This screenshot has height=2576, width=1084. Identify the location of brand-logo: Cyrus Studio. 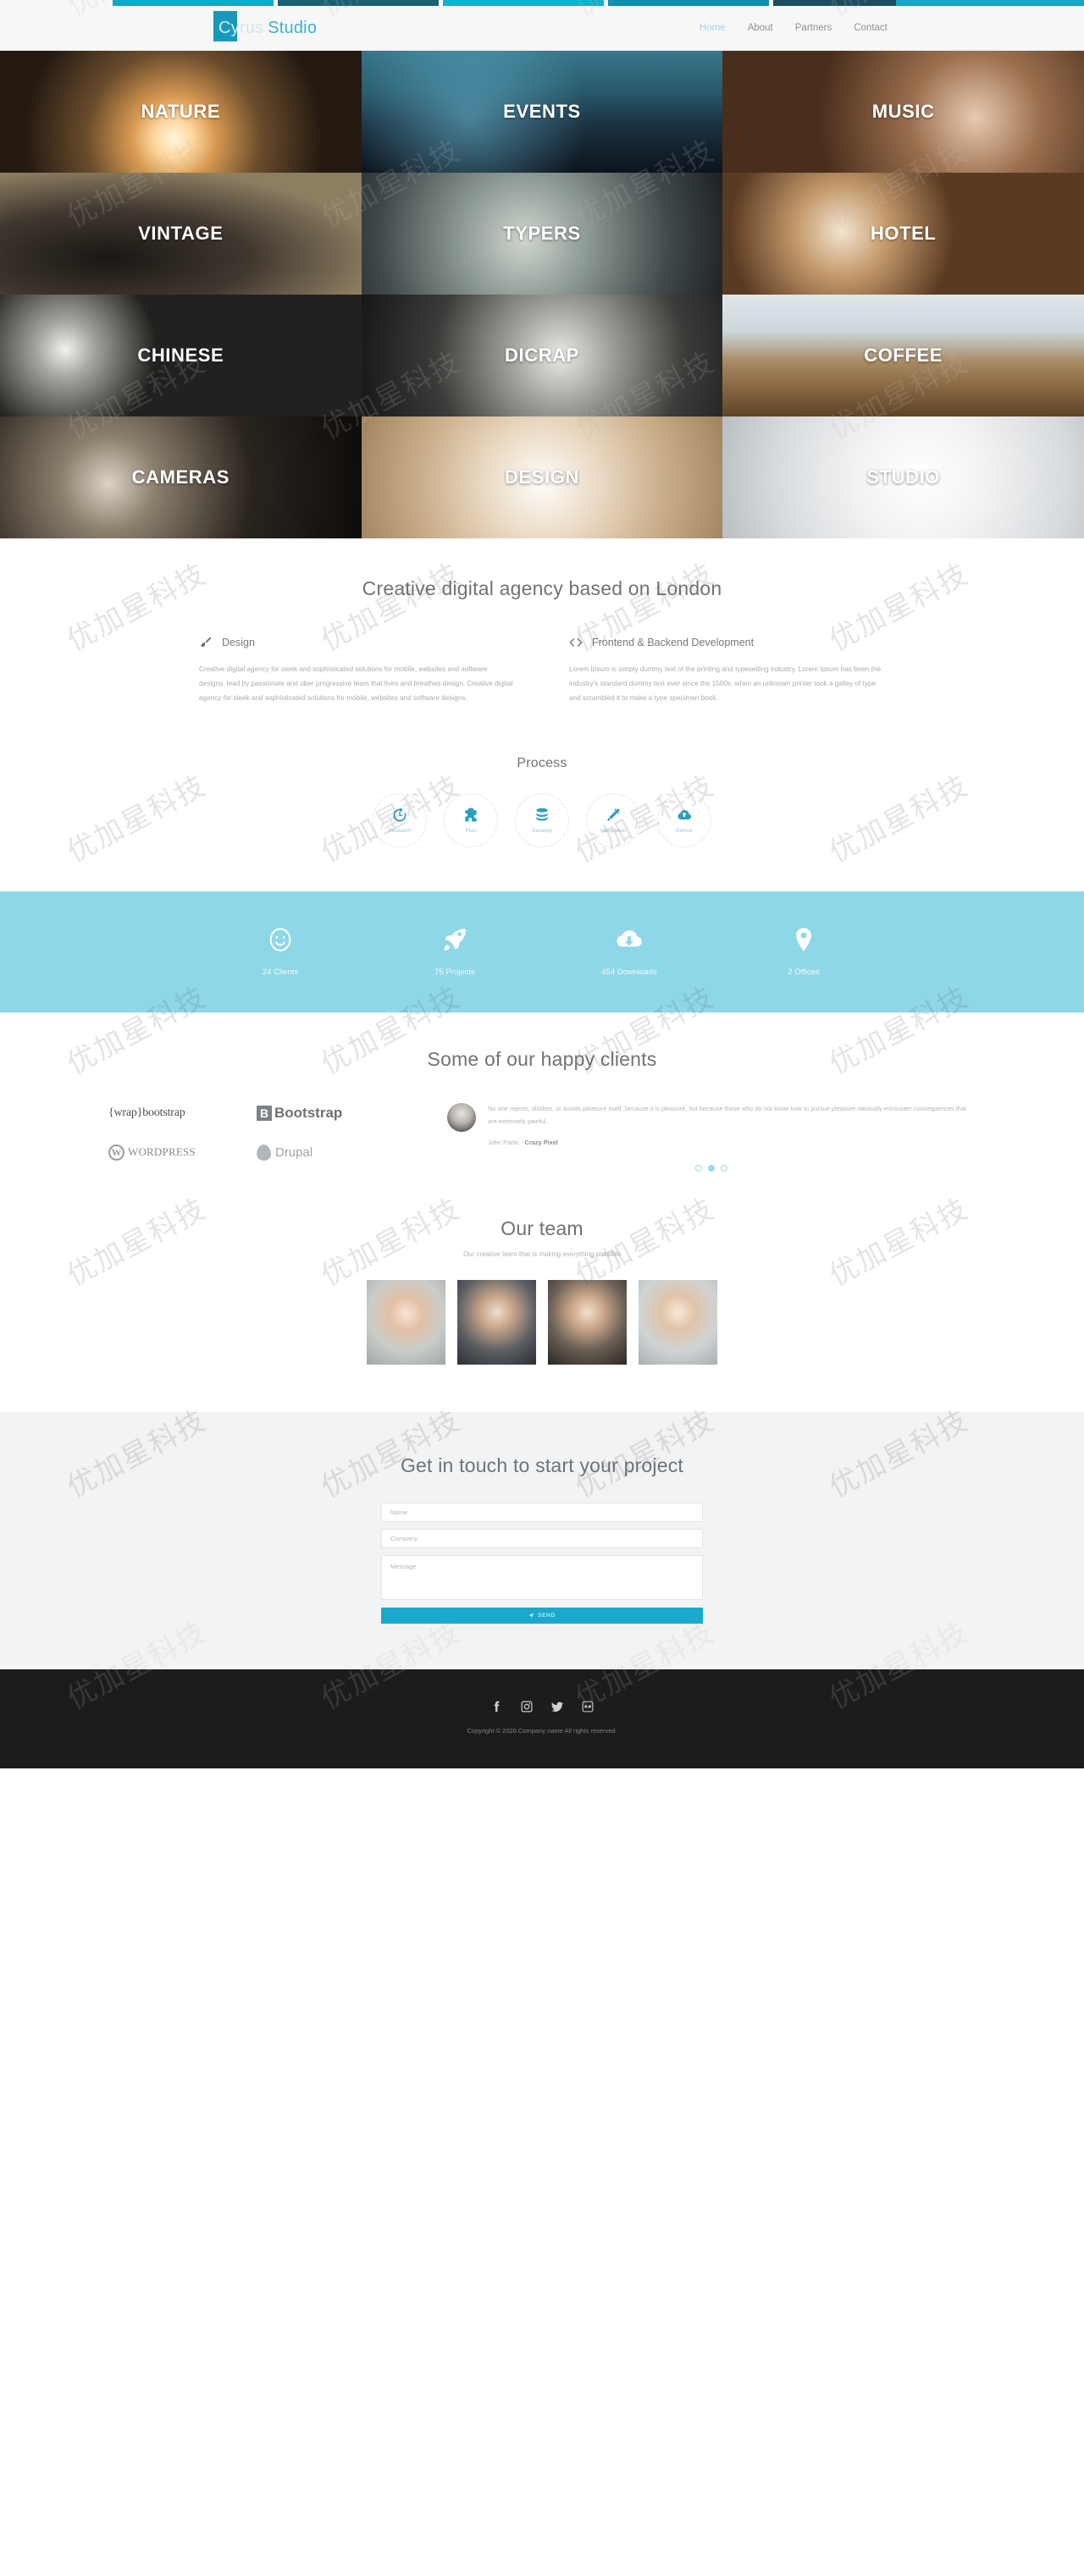
(265, 26).